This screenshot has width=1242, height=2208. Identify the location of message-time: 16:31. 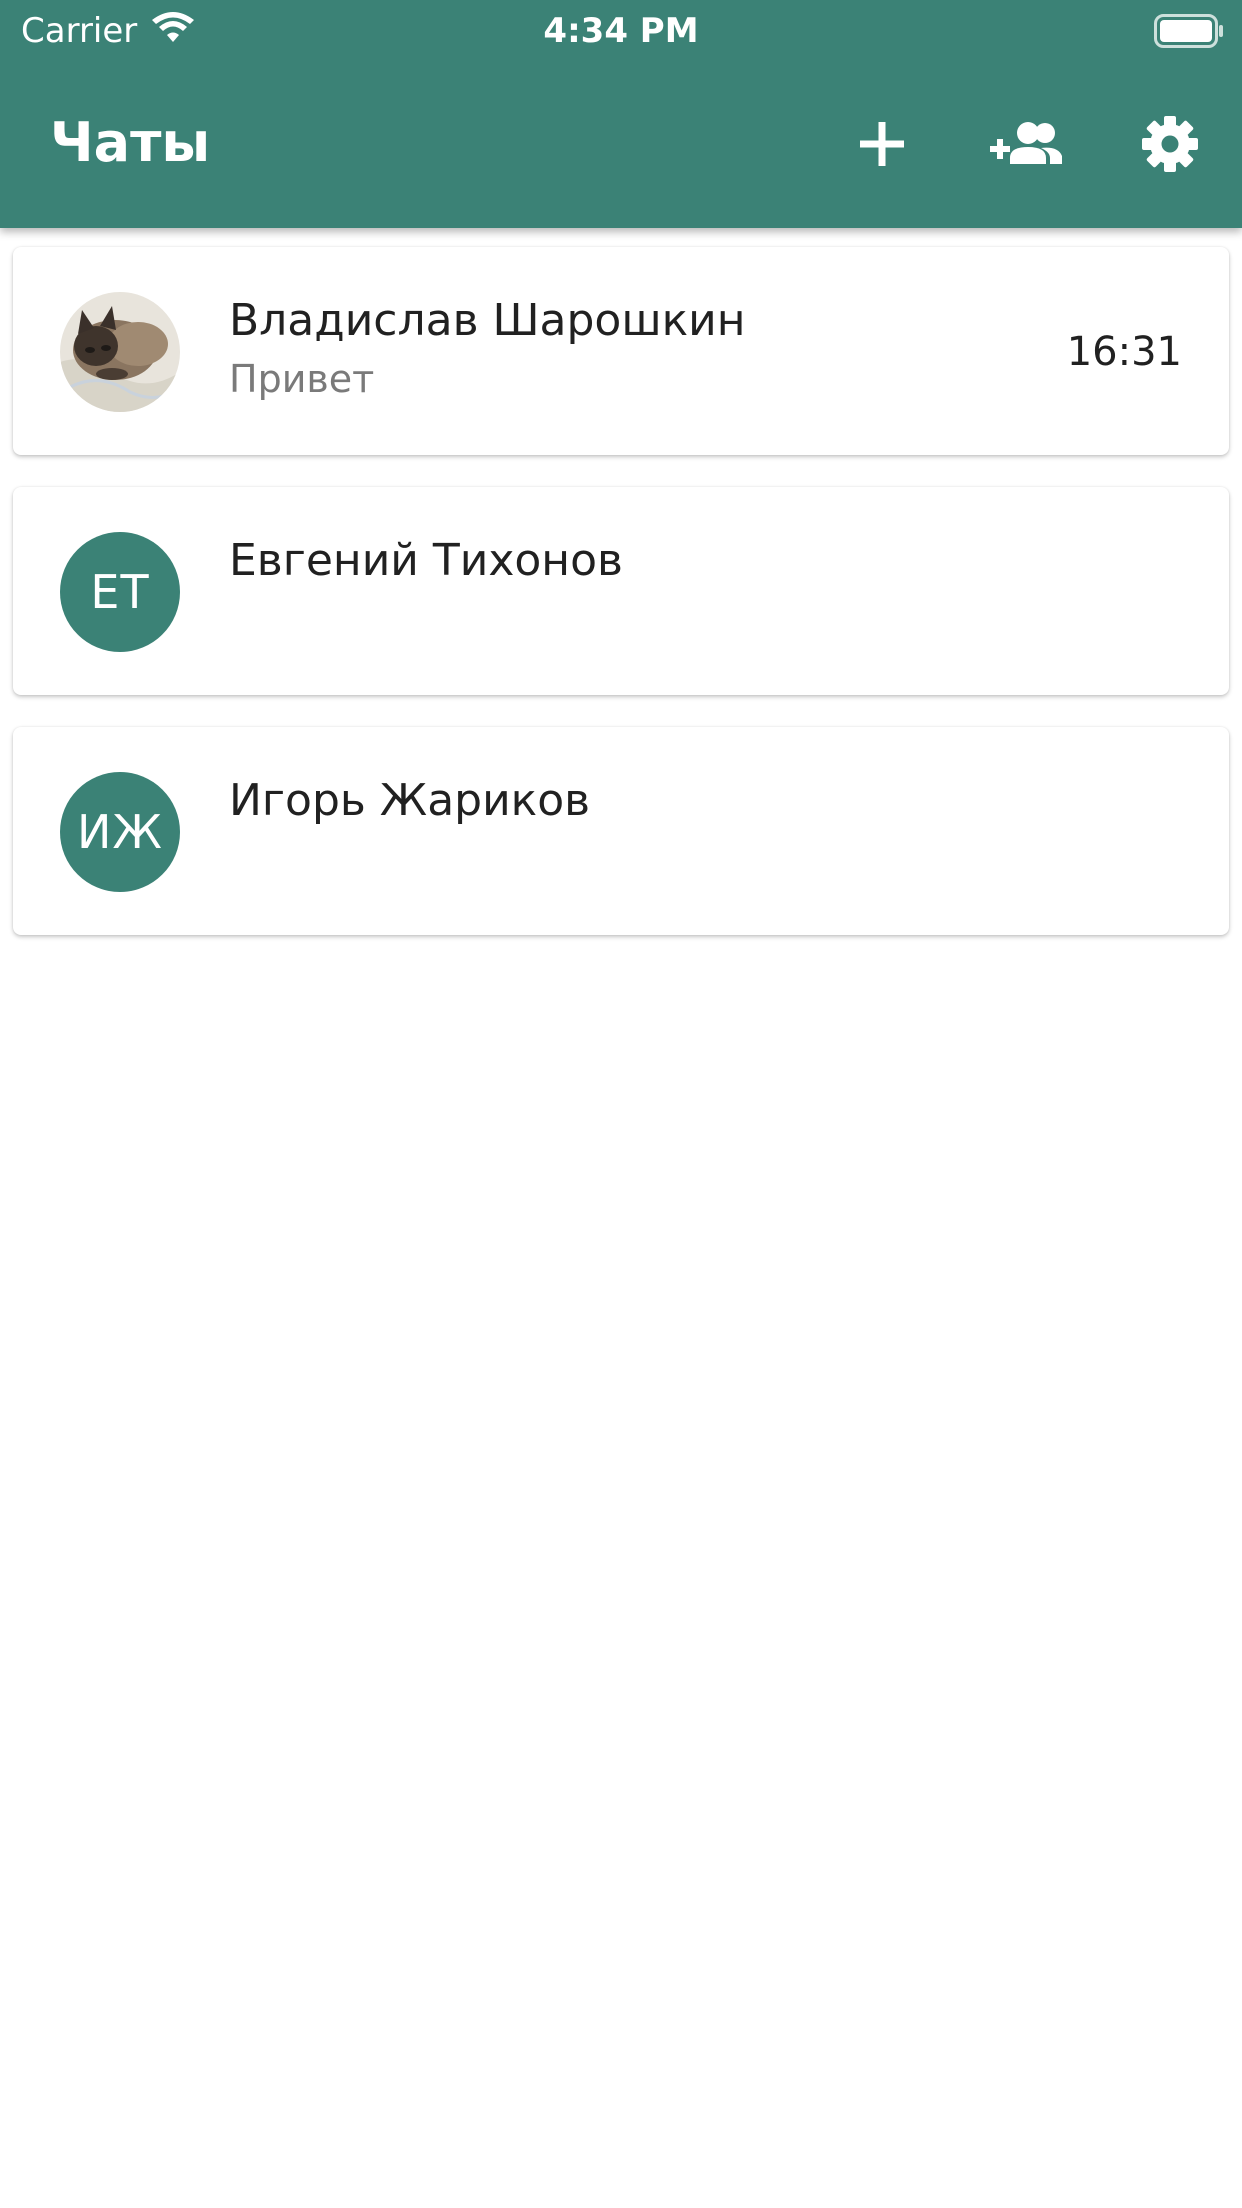
(1124, 352).